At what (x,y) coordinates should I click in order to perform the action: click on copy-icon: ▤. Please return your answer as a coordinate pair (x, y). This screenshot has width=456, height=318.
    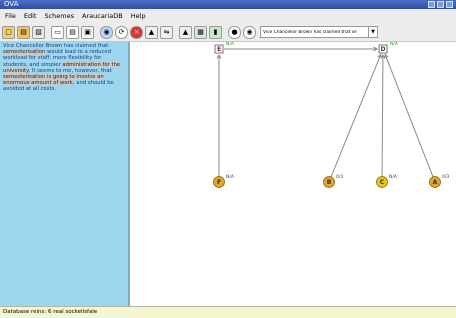
    Looking at the image, I should click on (72, 32).